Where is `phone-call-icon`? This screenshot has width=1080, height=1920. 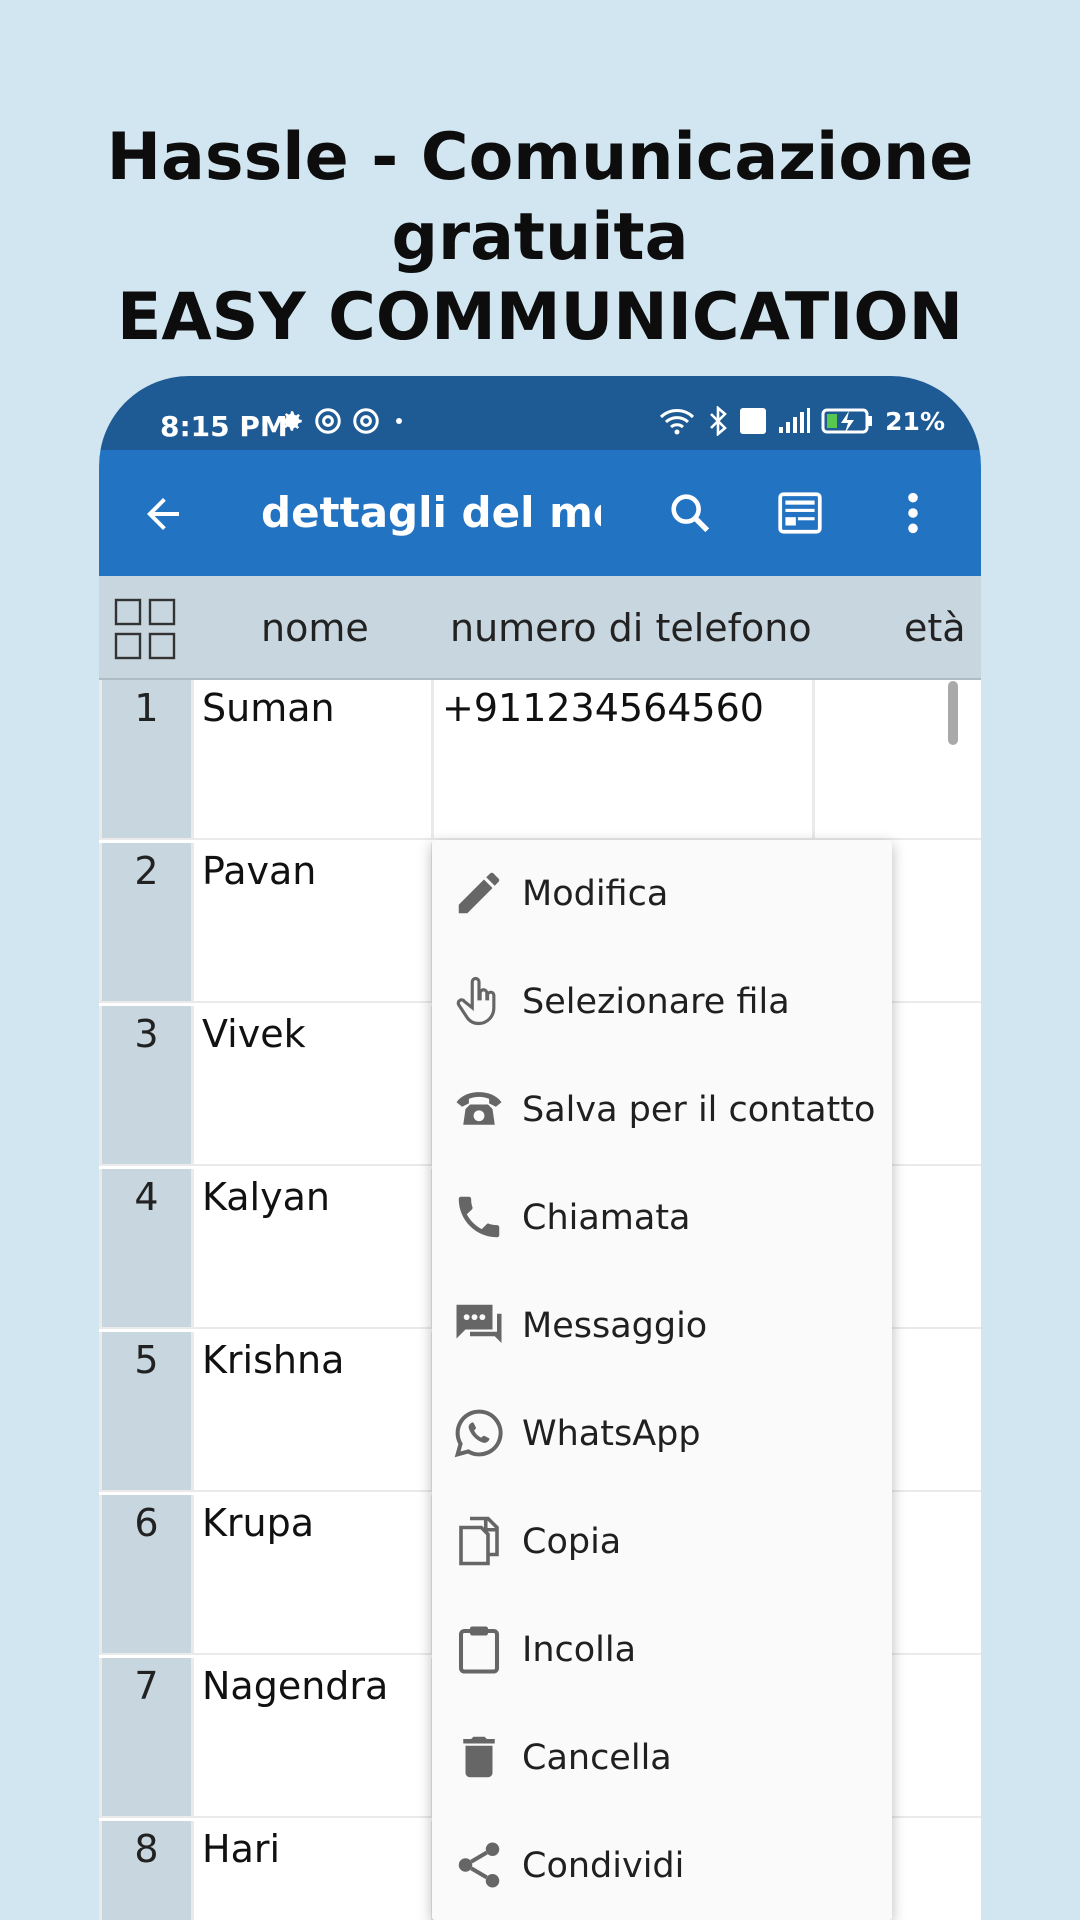
phone-call-icon is located at coordinates (479, 1217).